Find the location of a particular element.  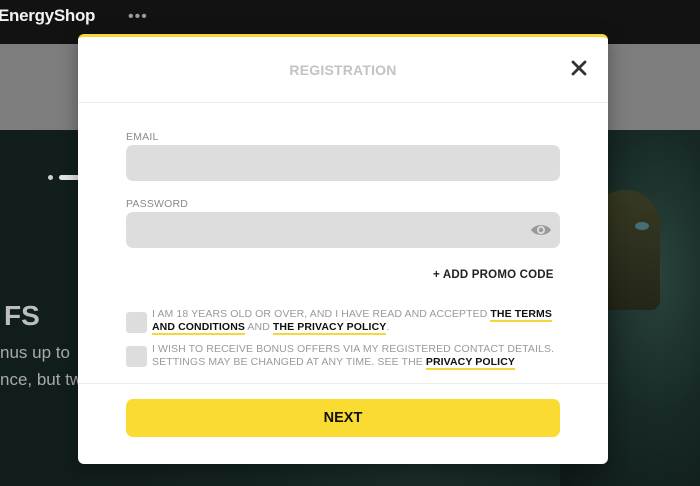

age-terms-checkbox is located at coordinates (136, 322).